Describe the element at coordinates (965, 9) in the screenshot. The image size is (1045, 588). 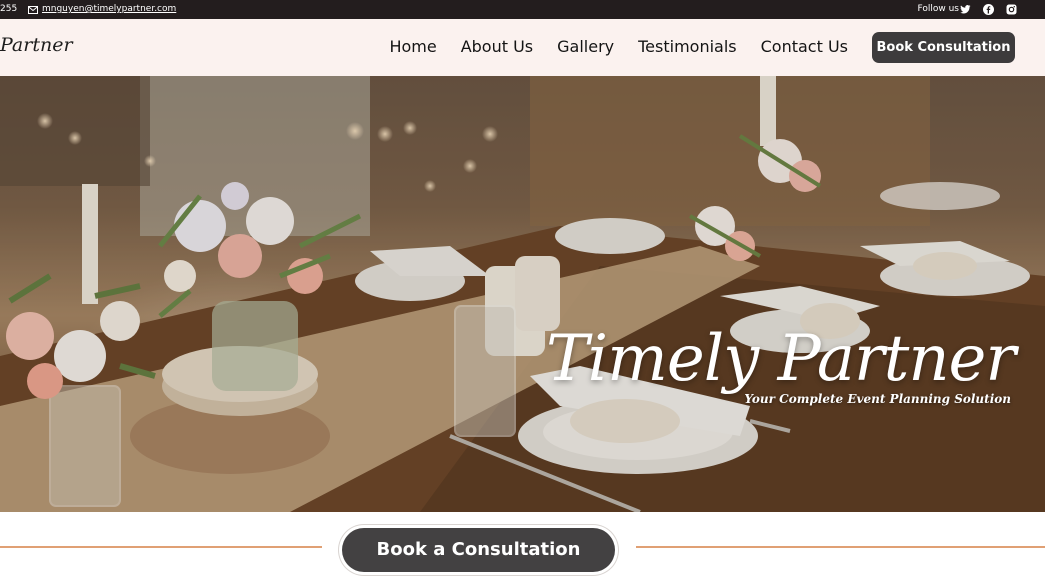
I see `twitter-icon` at that location.